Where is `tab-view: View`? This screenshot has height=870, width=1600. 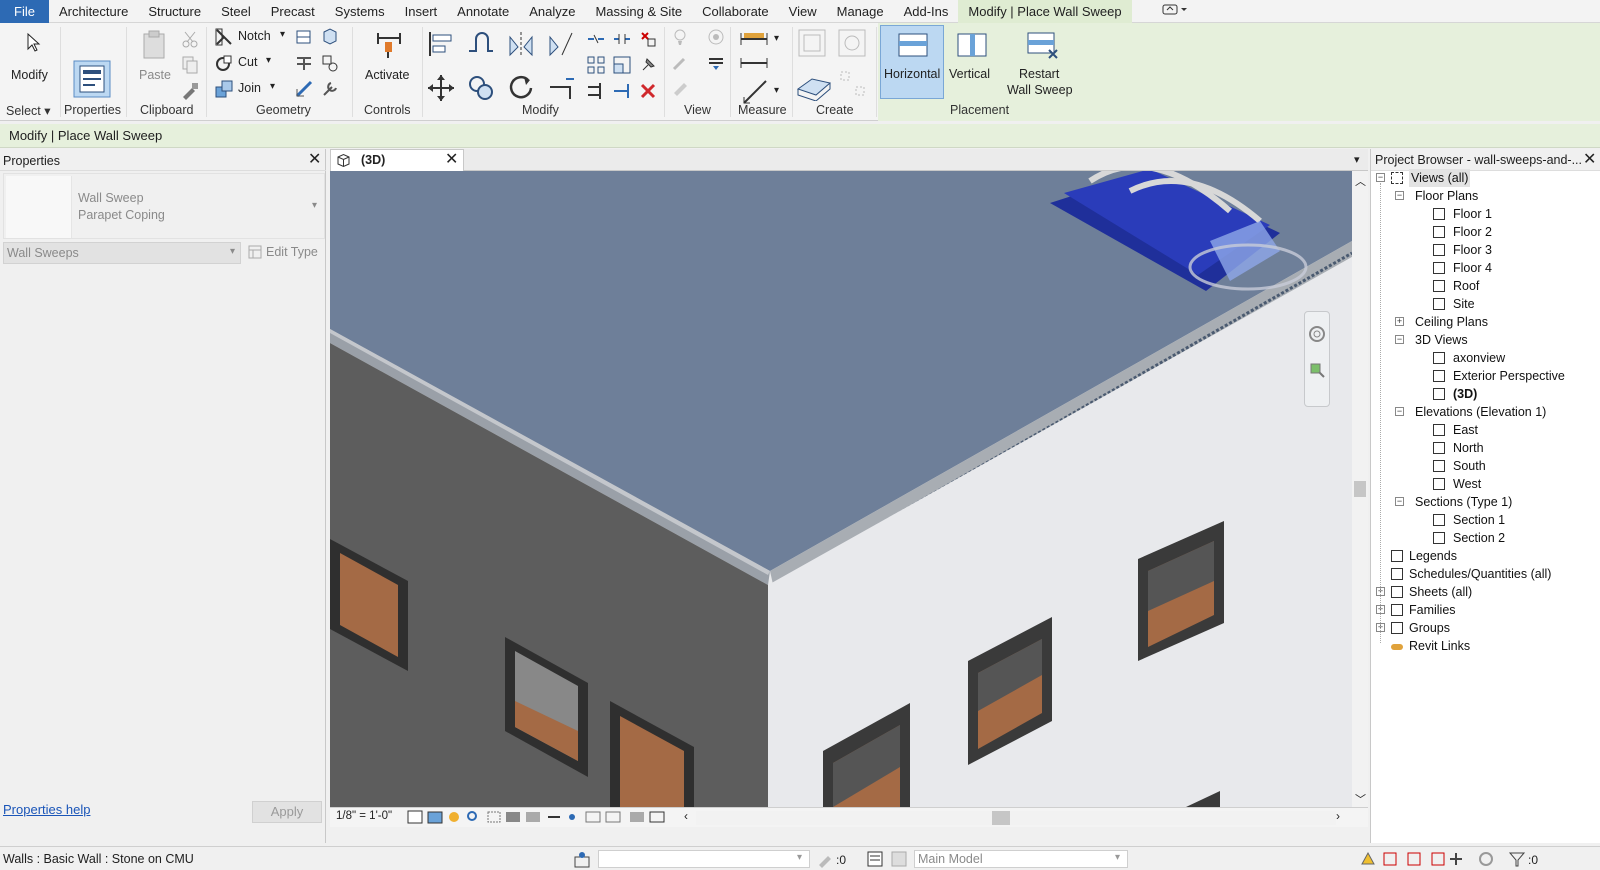
tab-view: View is located at coordinates (803, 11).